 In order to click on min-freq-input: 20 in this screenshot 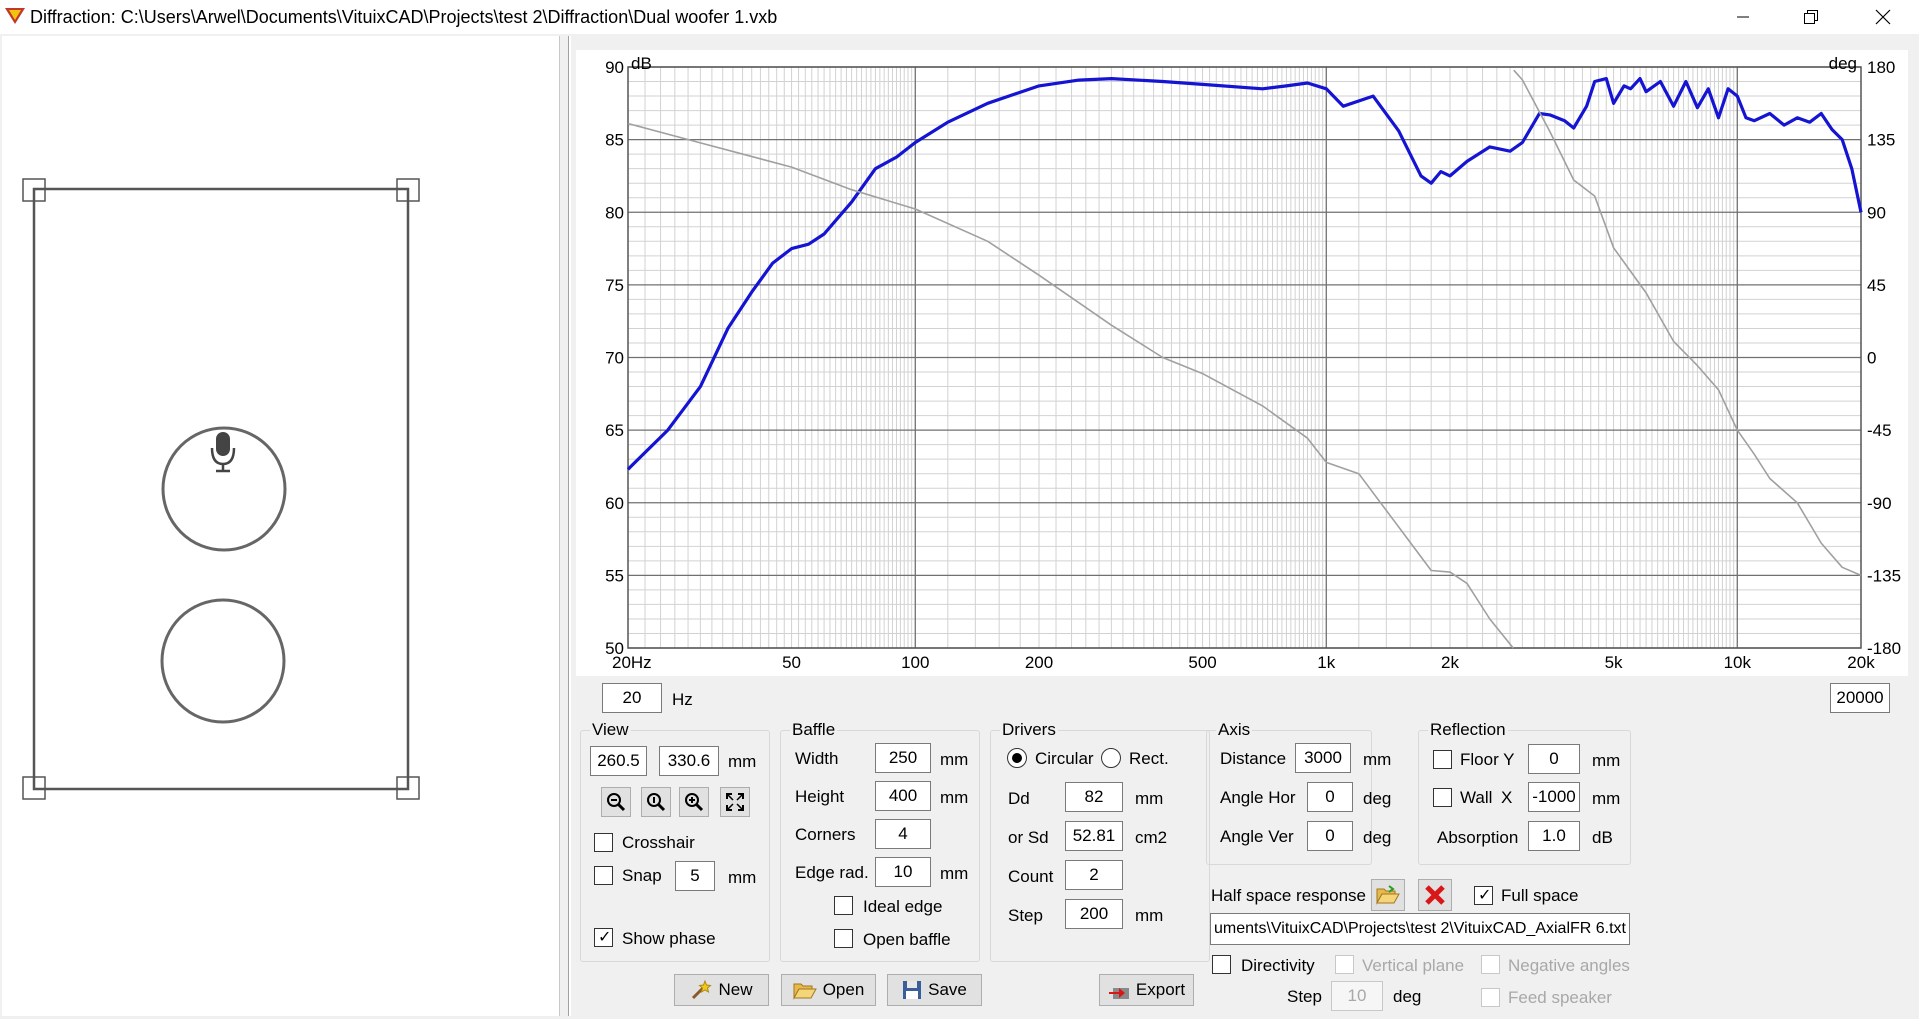, I will do `click(632, 698)`.